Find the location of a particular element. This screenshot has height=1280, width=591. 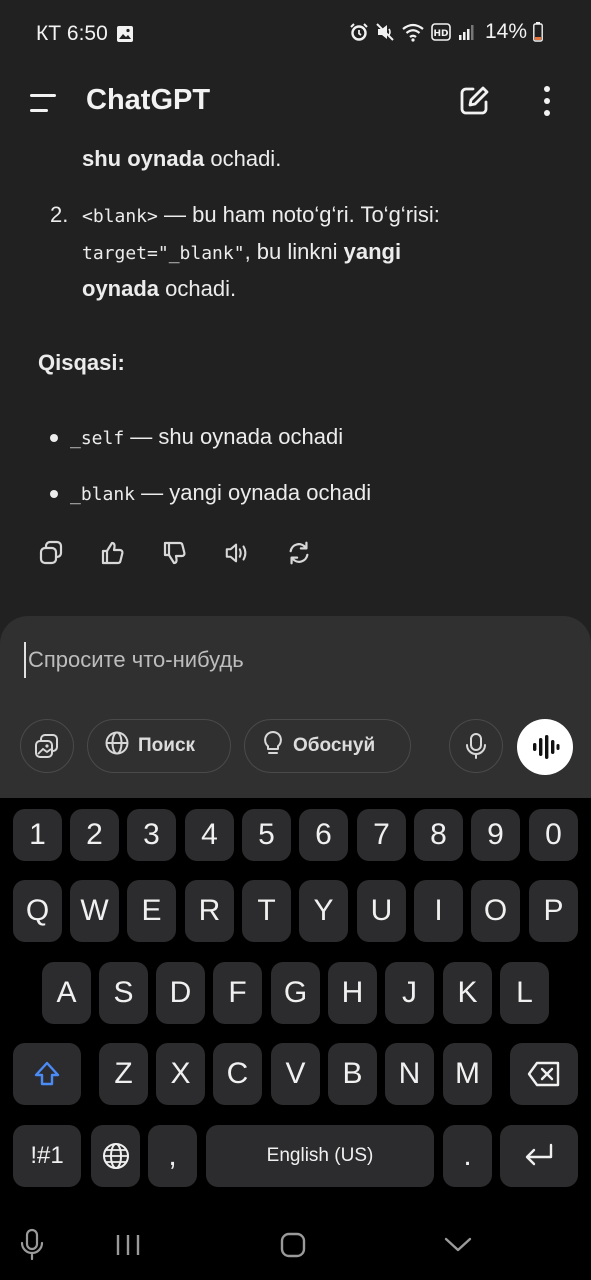

shift-icon is located at coordinates (47, 1073).